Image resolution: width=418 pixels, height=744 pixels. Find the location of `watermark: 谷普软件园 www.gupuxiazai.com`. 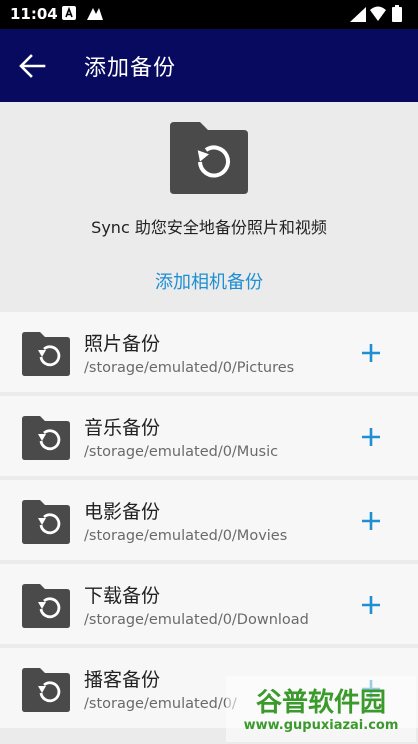

watermark: 谷普软件园 www.gupuxiazai.com is located at coordinates (321, 709).